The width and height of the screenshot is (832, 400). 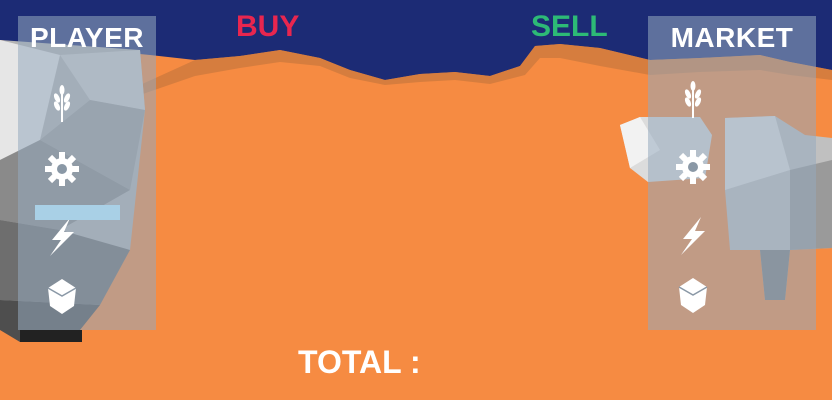 I want to click on sell-label: SELL, so click(x=569, y=27).